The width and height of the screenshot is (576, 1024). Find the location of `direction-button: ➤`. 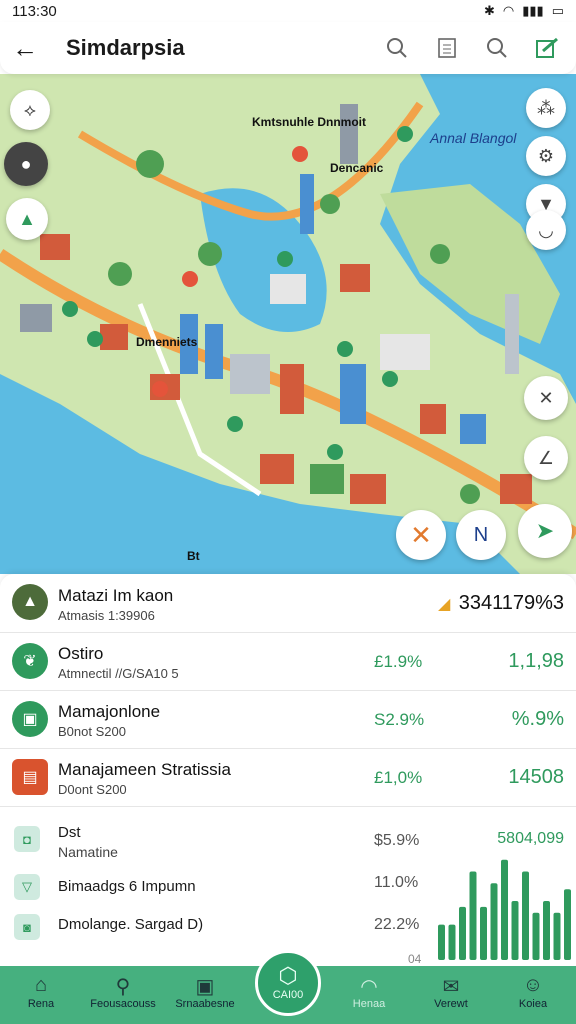

direction-button: ➤ is located at coordinates (545, 531).